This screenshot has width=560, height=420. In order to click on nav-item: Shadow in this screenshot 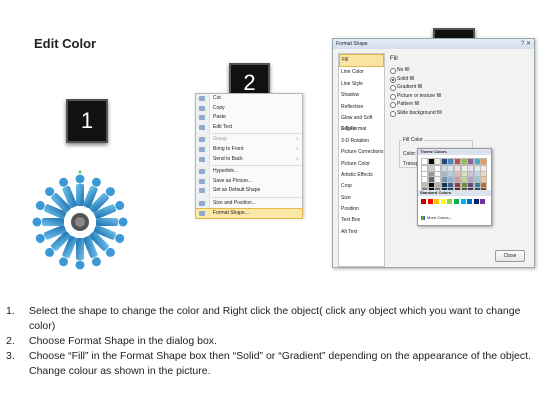, I will do `click(361, 95)`.